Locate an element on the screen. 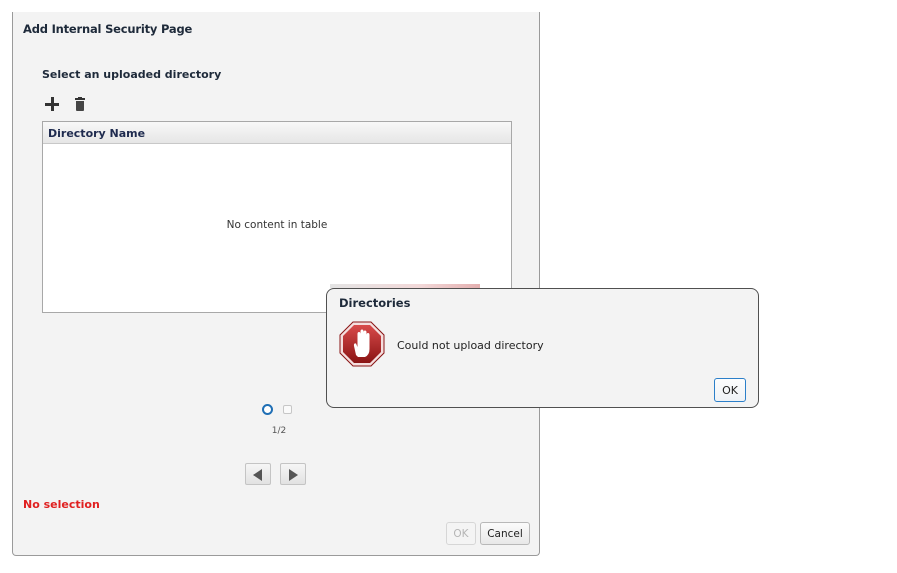  previous-page-button is located at coordinates (258, 474).